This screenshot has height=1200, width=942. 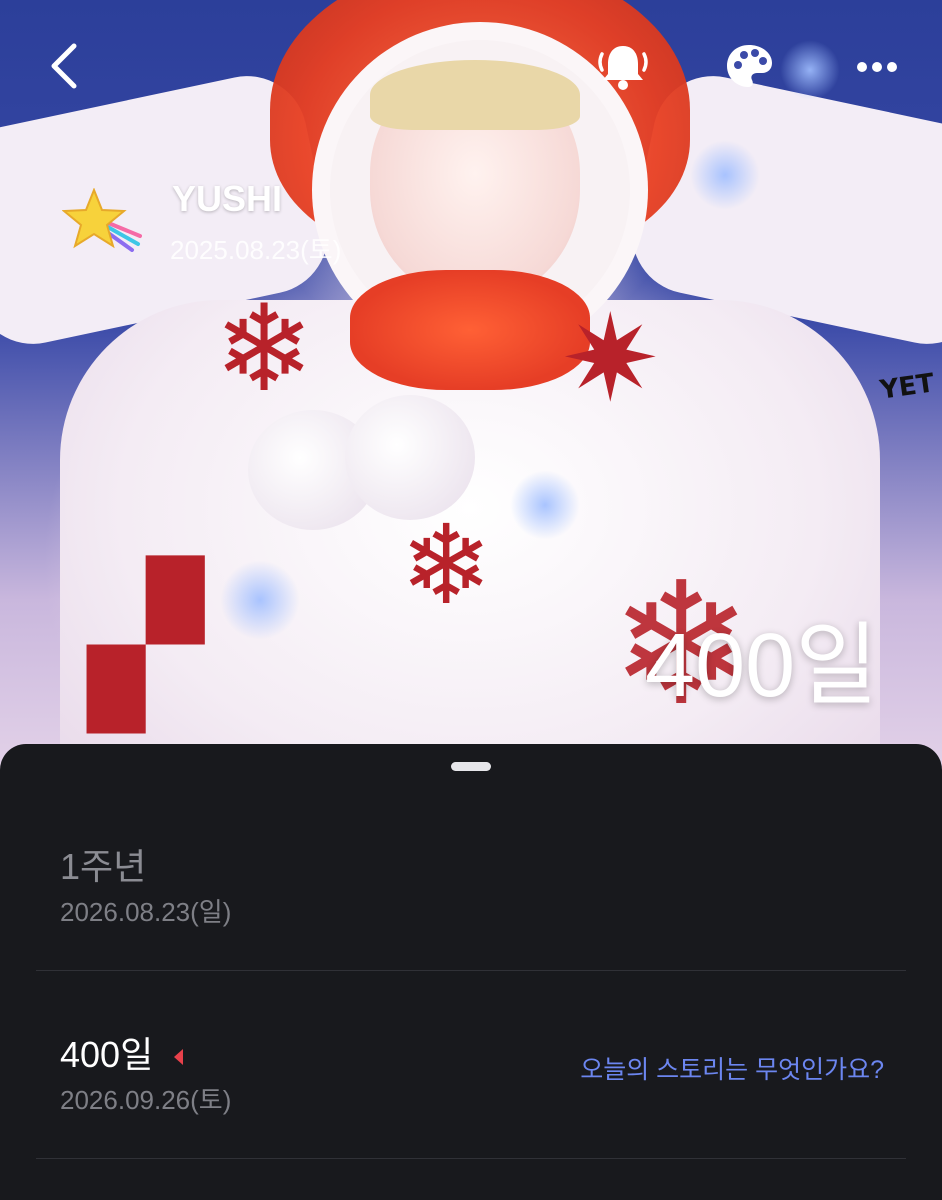 I want to click on notification-bell-icon, so click(x=623, y=68).